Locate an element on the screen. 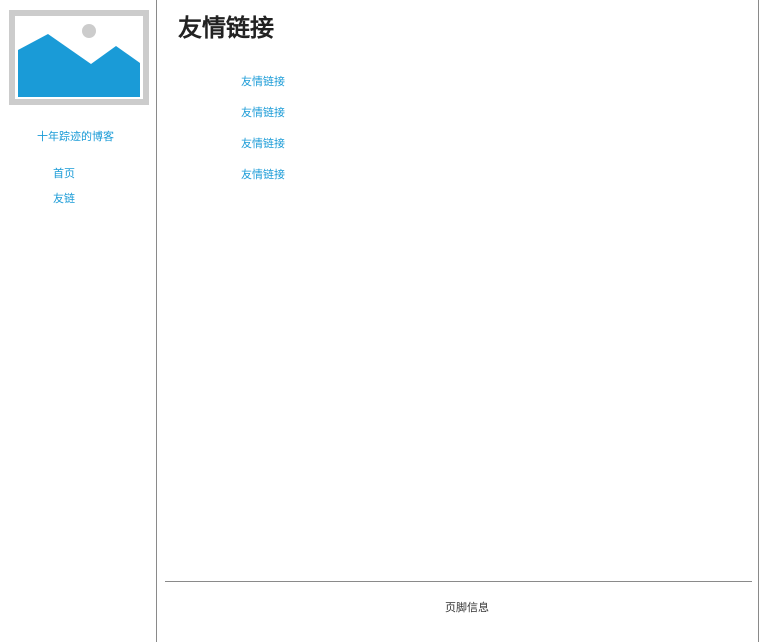  blog-name-link: 十年踪迹的博客 is located at coordinates (75, 136).